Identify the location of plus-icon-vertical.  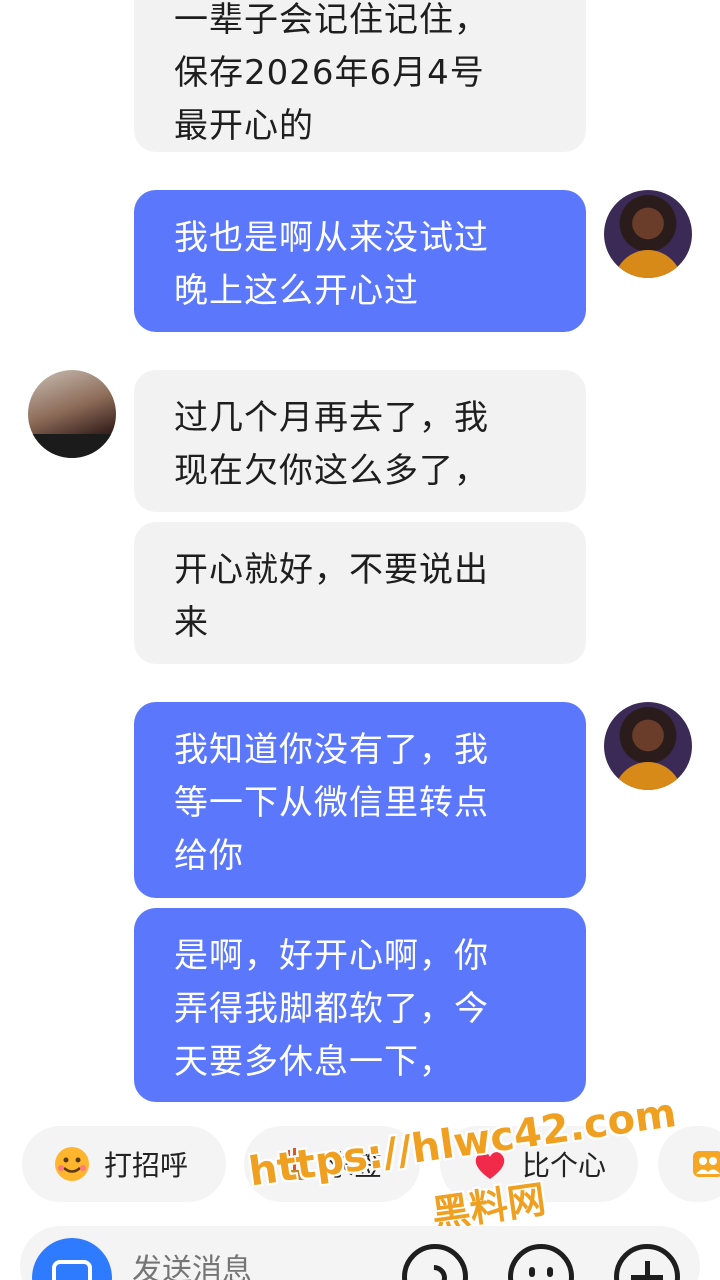
(647, 1270).